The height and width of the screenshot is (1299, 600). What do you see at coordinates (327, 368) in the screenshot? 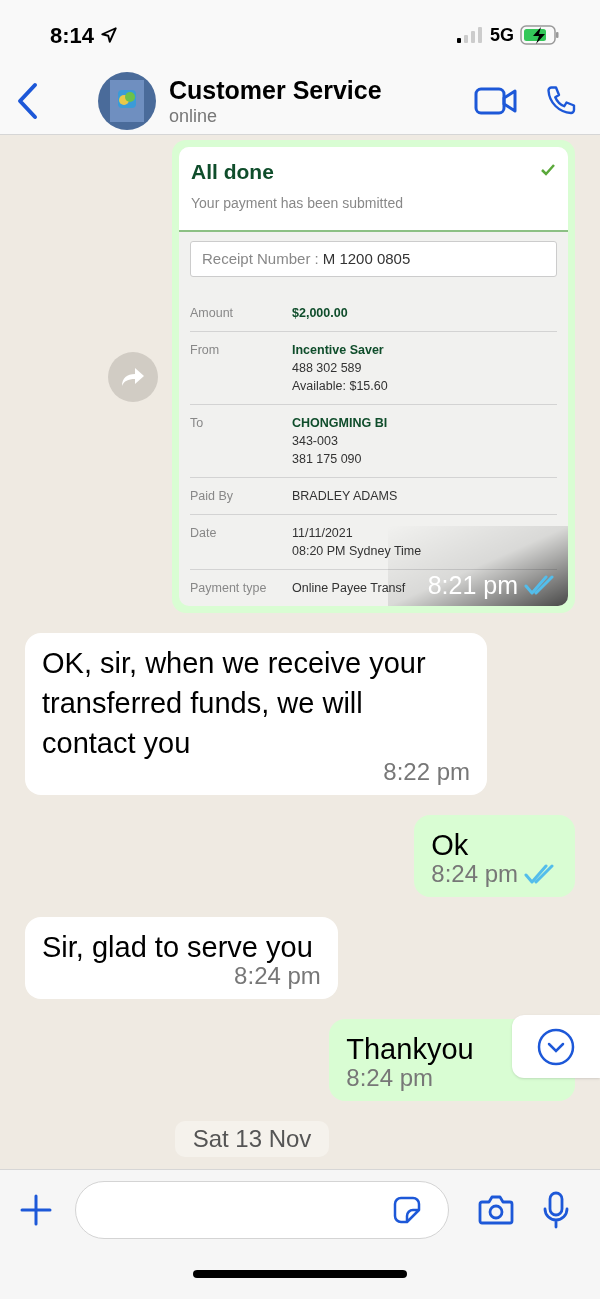
I see `field-value: 488 302 589` at bounding box center [327, 368].